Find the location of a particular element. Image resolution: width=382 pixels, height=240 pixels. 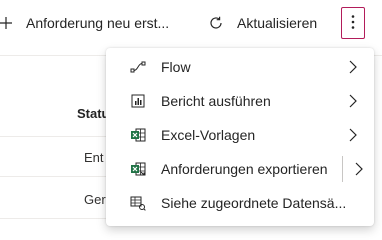

menu-item-export-requests: Anforderungen exportieren is located at coordinates (240, 169).